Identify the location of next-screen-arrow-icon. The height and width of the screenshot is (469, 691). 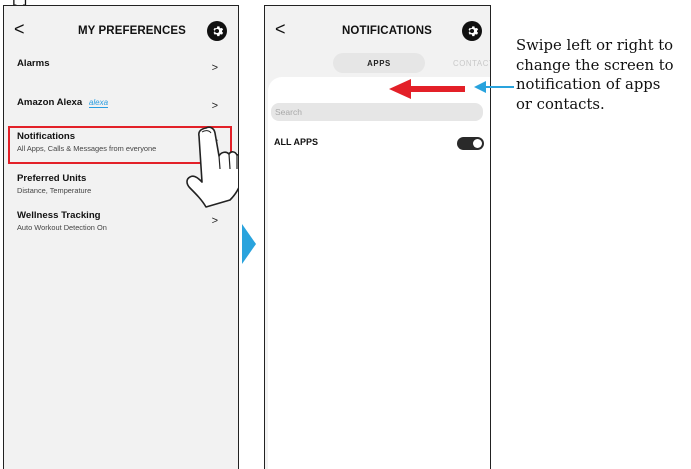
(249, 244).